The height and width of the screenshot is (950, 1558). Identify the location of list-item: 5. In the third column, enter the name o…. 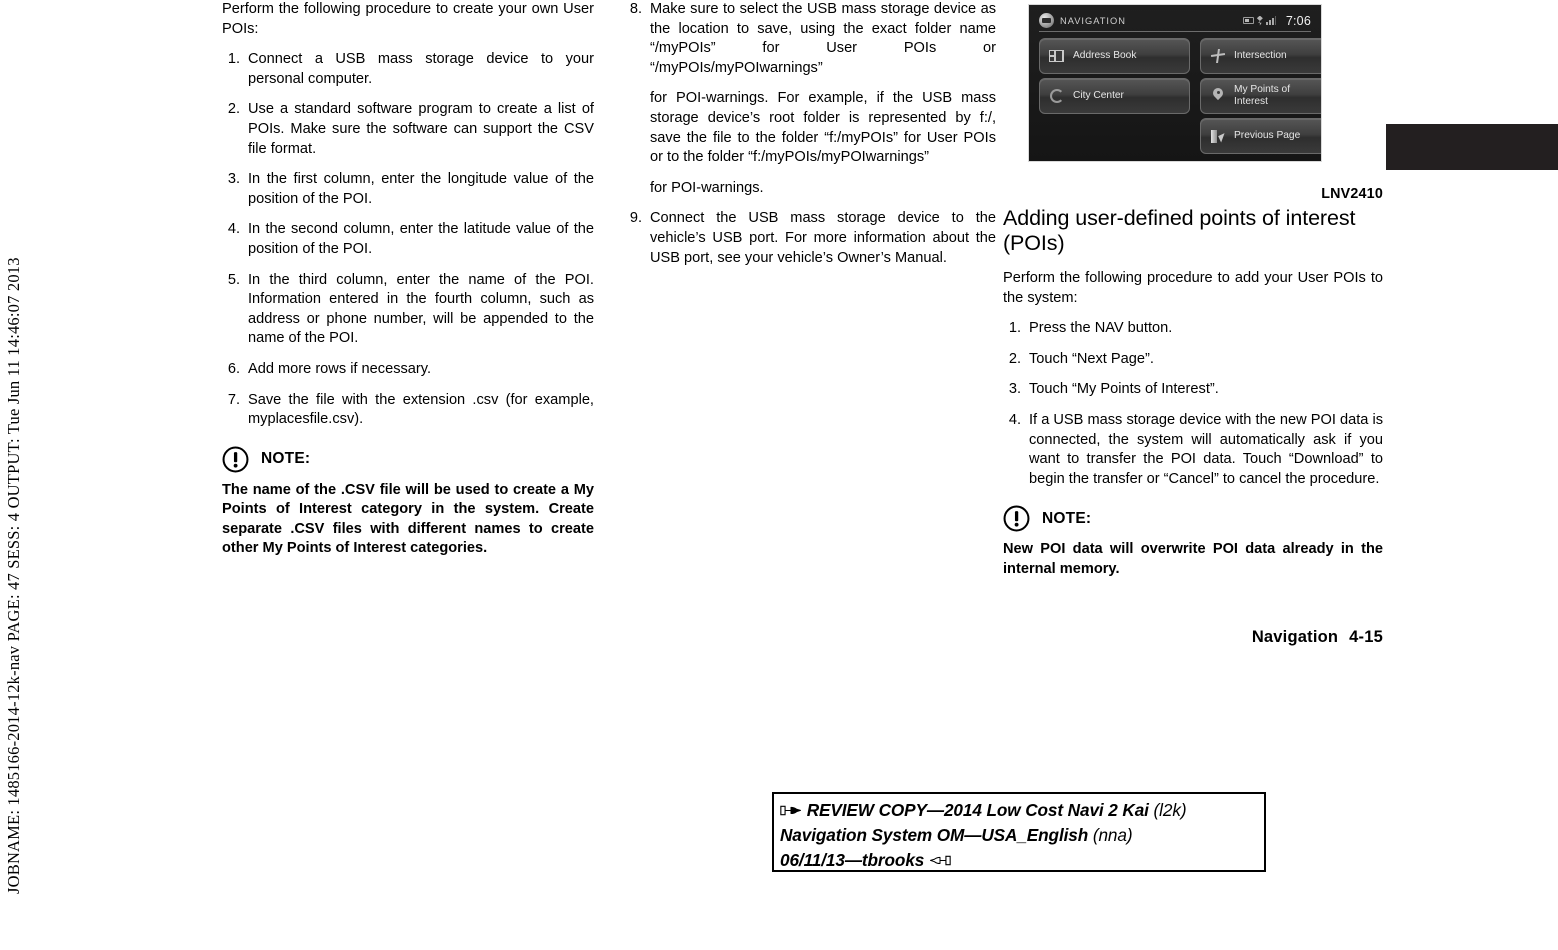
(408, 310).